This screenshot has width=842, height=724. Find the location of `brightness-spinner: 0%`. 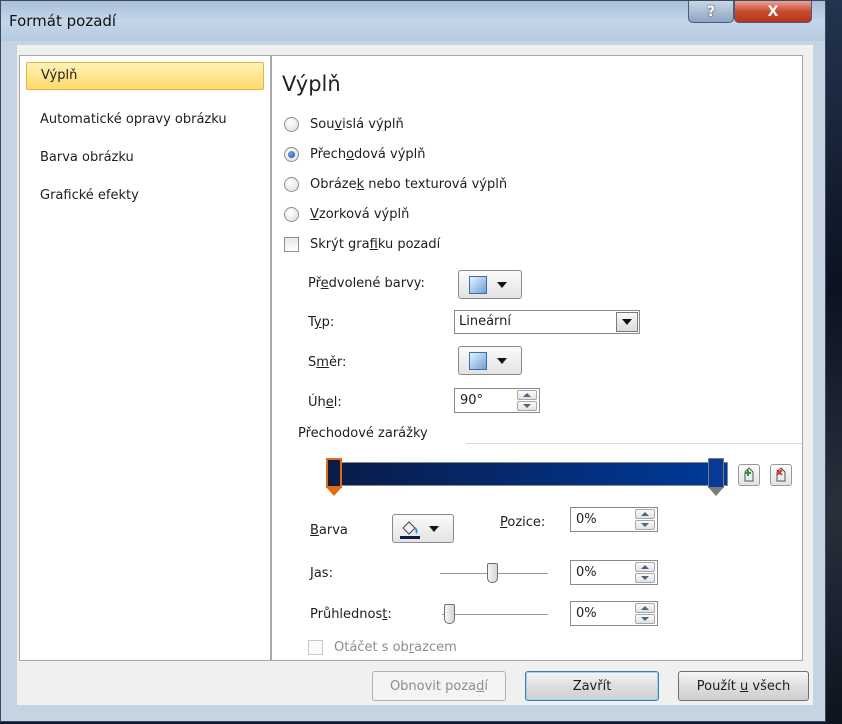

brightness-spinner: 0% is located at coordinates (614, 572).